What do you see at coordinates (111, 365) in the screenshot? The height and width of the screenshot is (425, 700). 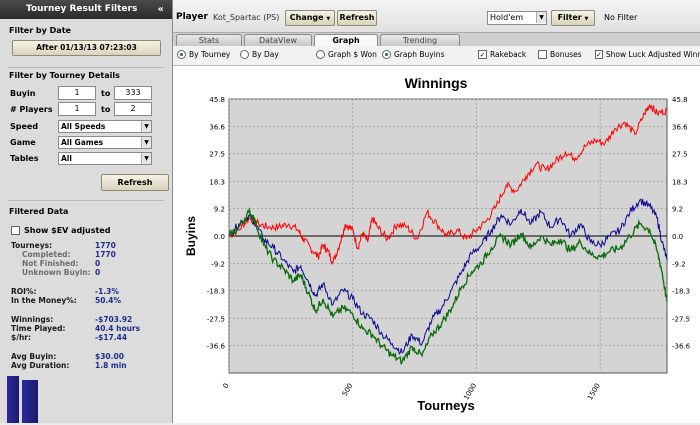 I see `avg-duration-value: 1.8 min` at bounding box center [111, 365].